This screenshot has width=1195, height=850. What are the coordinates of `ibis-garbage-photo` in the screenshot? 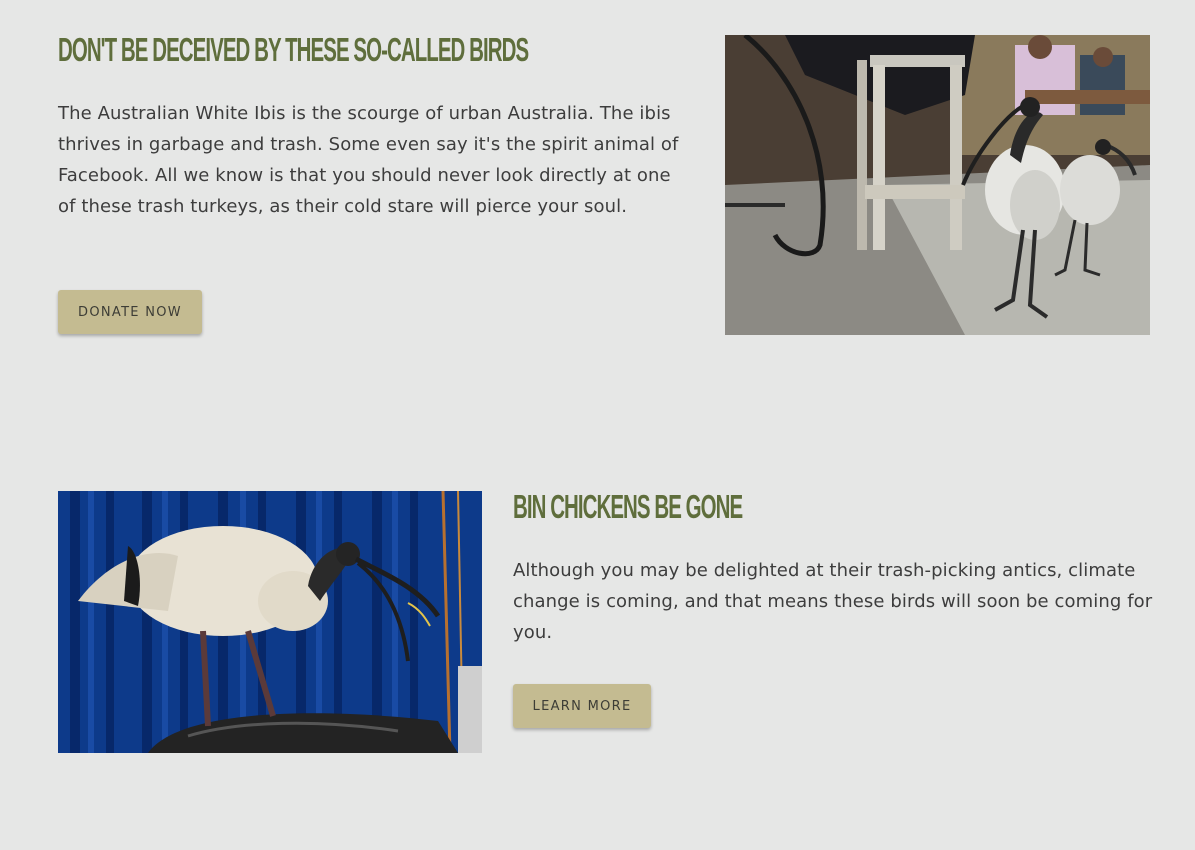 It's located at (270, 622).